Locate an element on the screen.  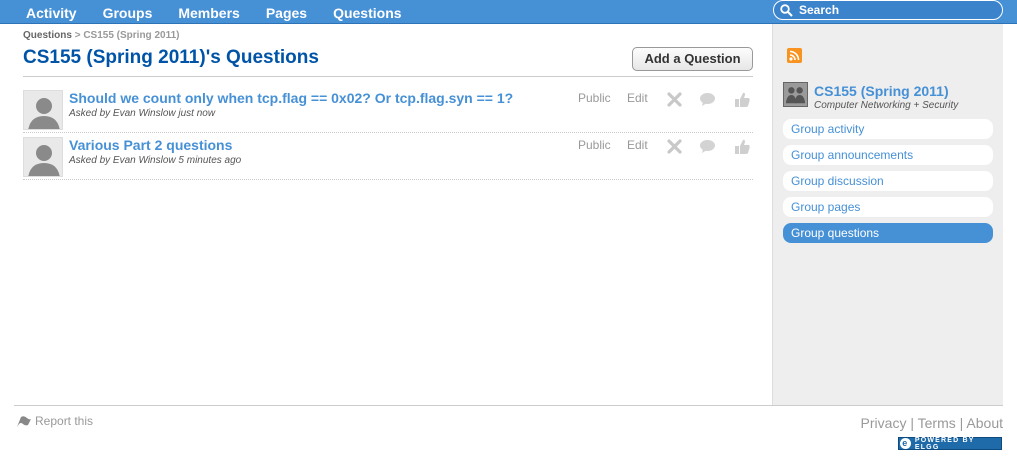
search-input is located at coordinates (894, 10).